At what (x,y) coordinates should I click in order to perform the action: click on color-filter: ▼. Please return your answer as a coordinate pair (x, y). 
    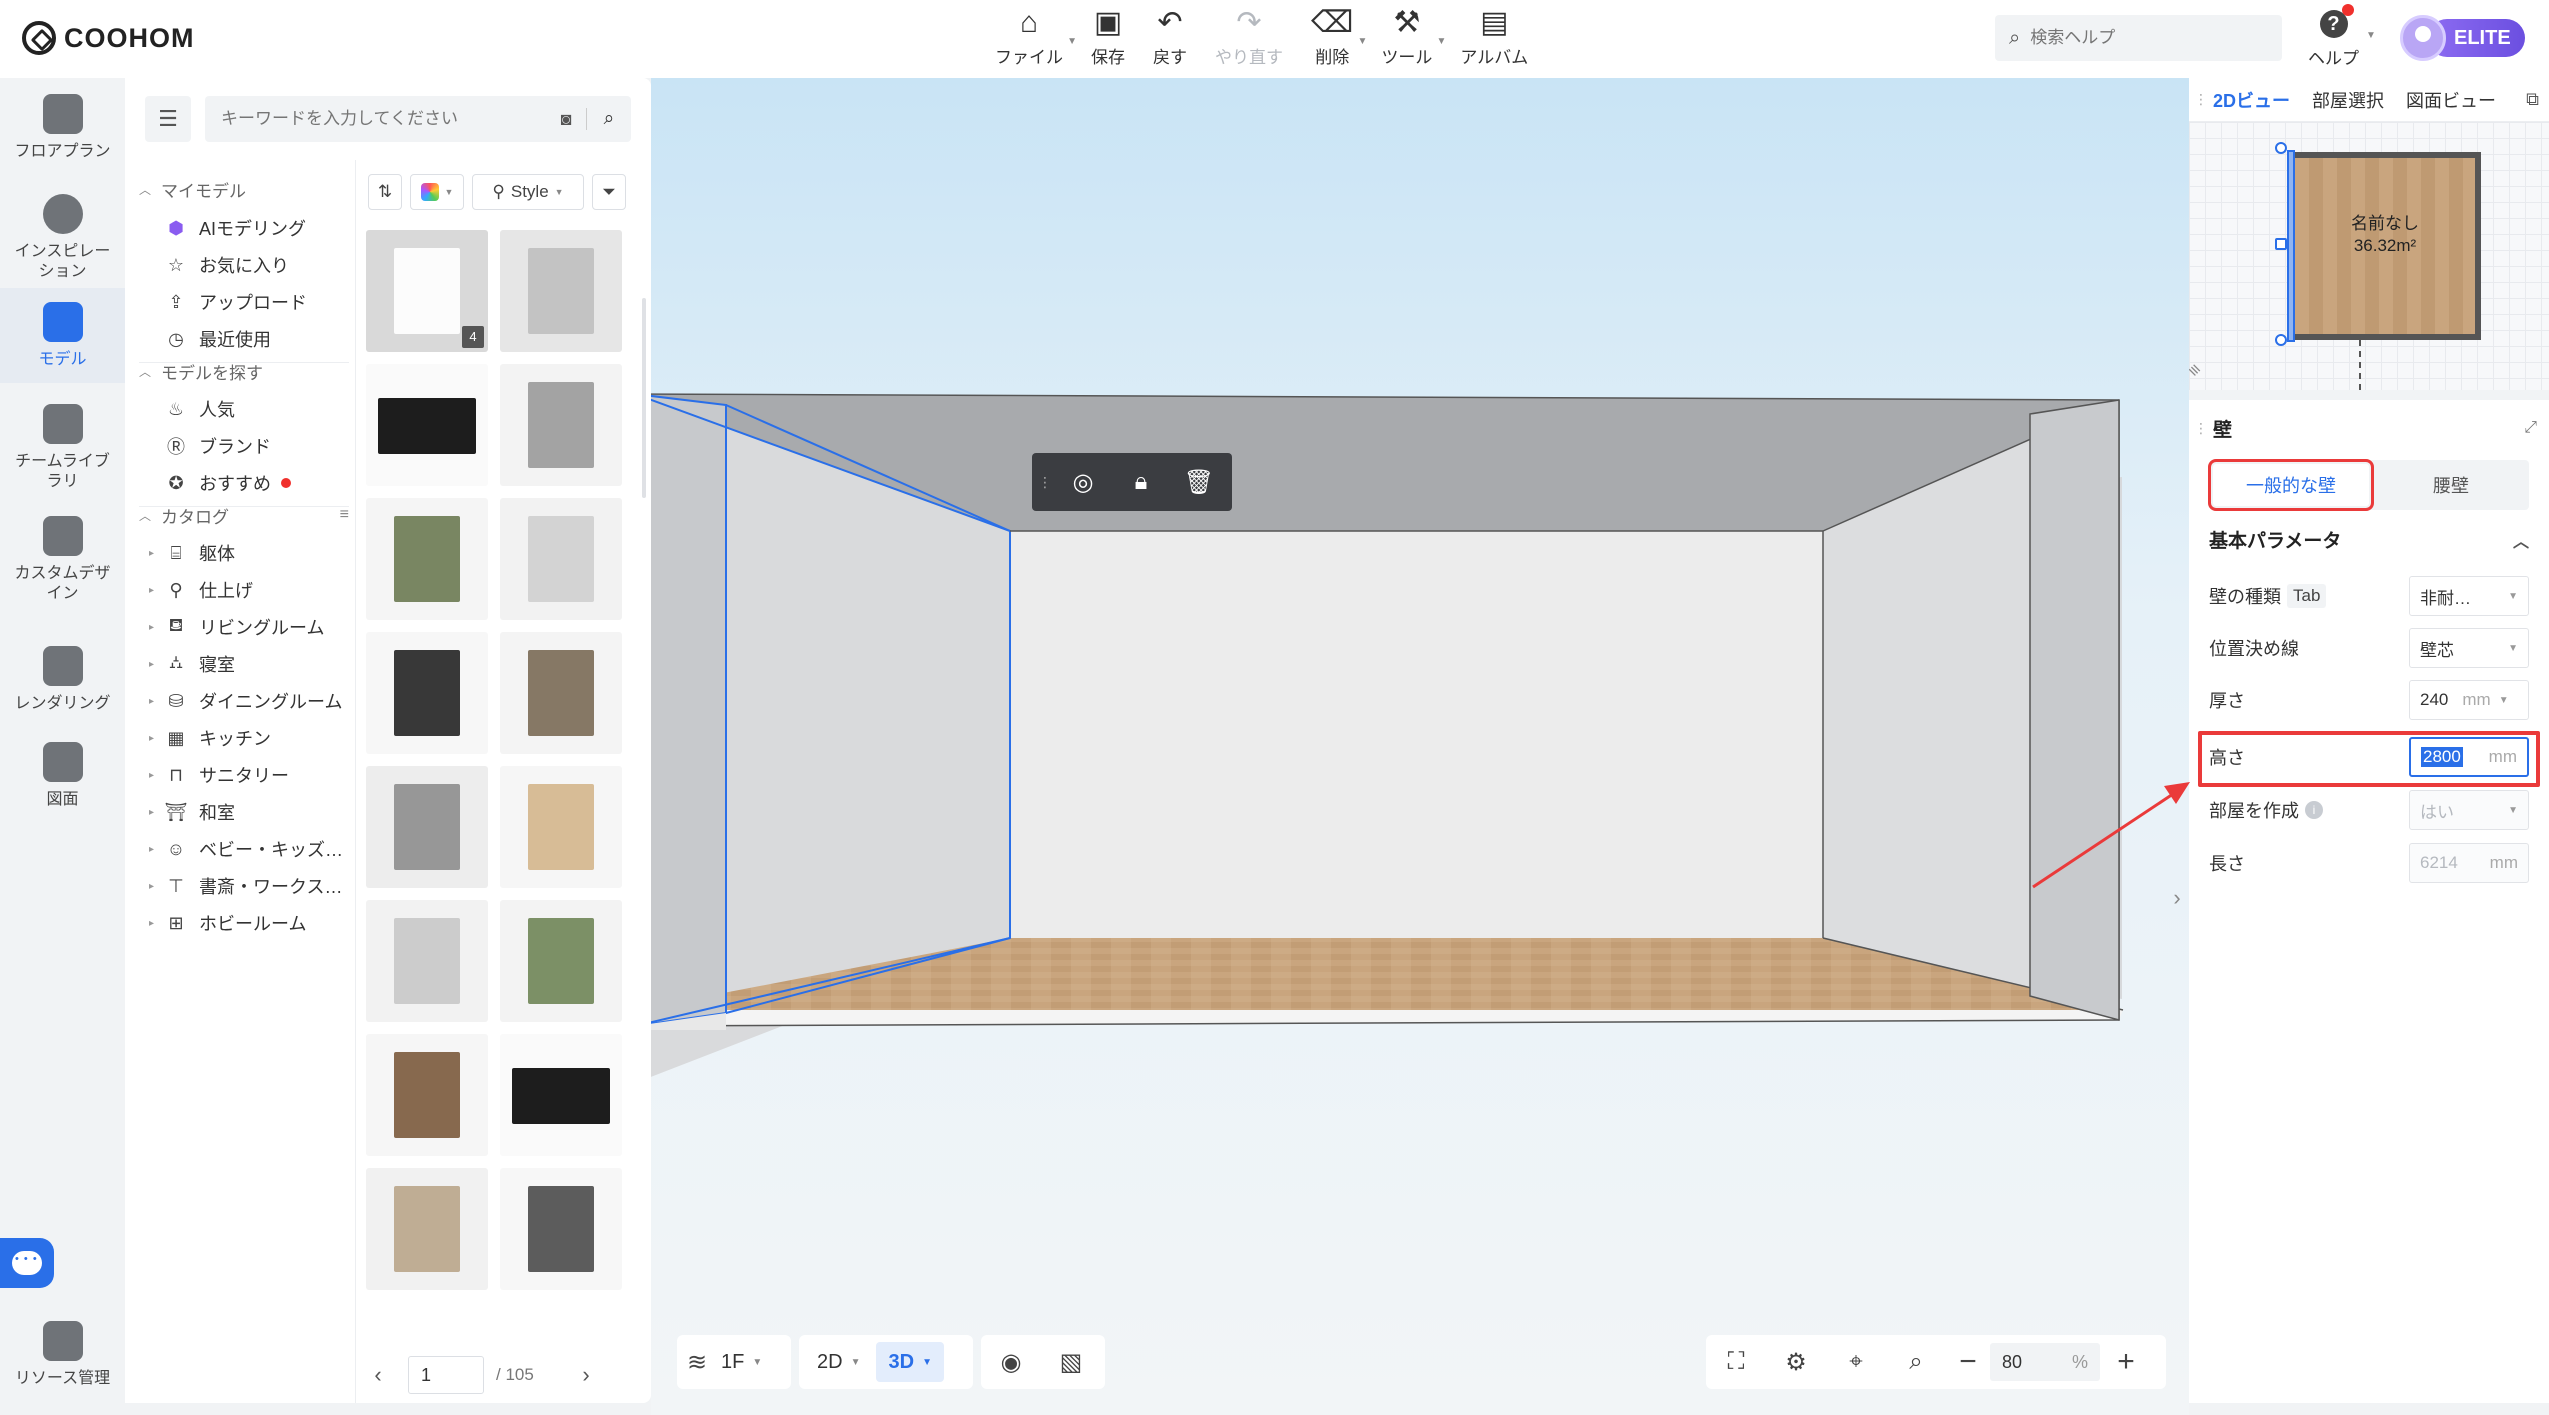
    Looking at the image, I should click on (437, 192).